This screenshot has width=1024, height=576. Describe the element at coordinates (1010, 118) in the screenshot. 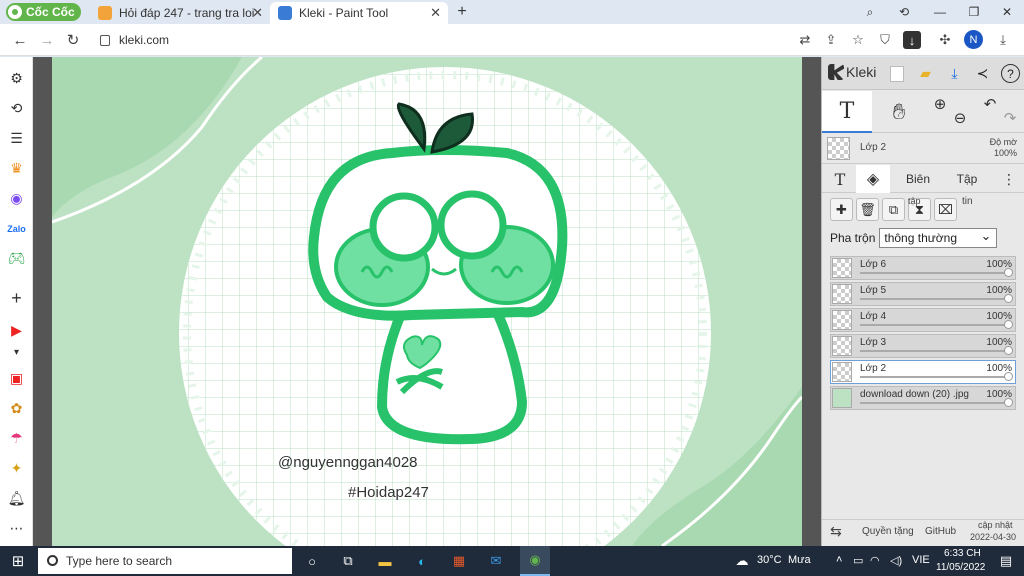

I see `redo-icon: ↷` at that location.